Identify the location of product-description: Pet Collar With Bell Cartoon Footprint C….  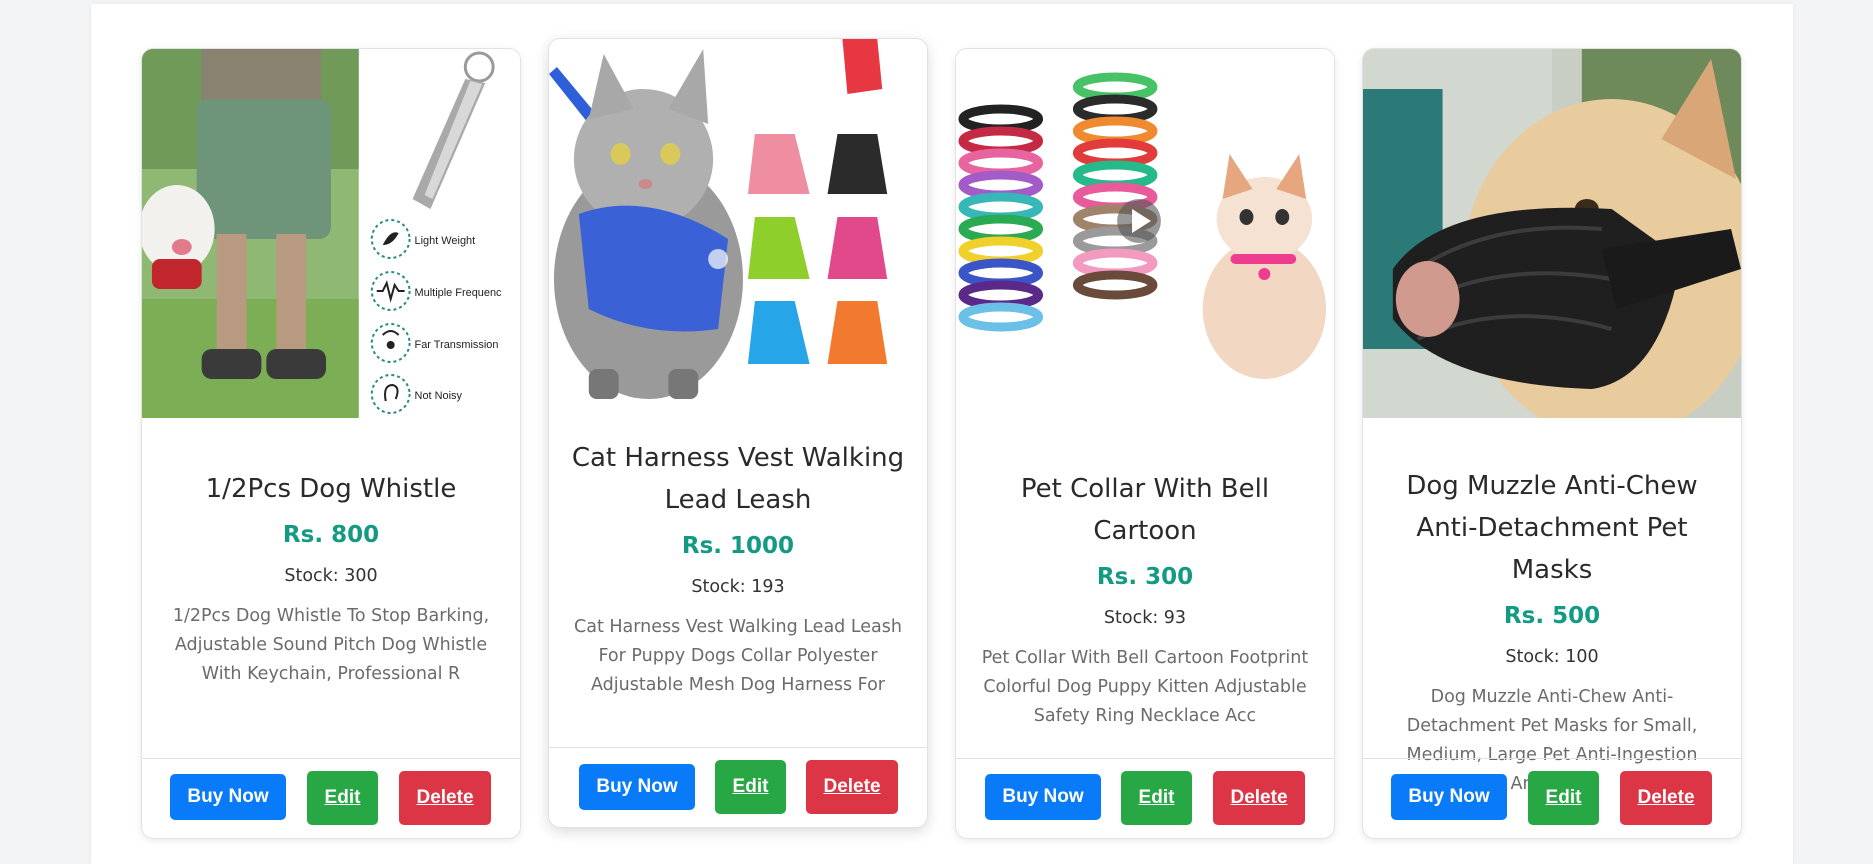
(1145, 687).